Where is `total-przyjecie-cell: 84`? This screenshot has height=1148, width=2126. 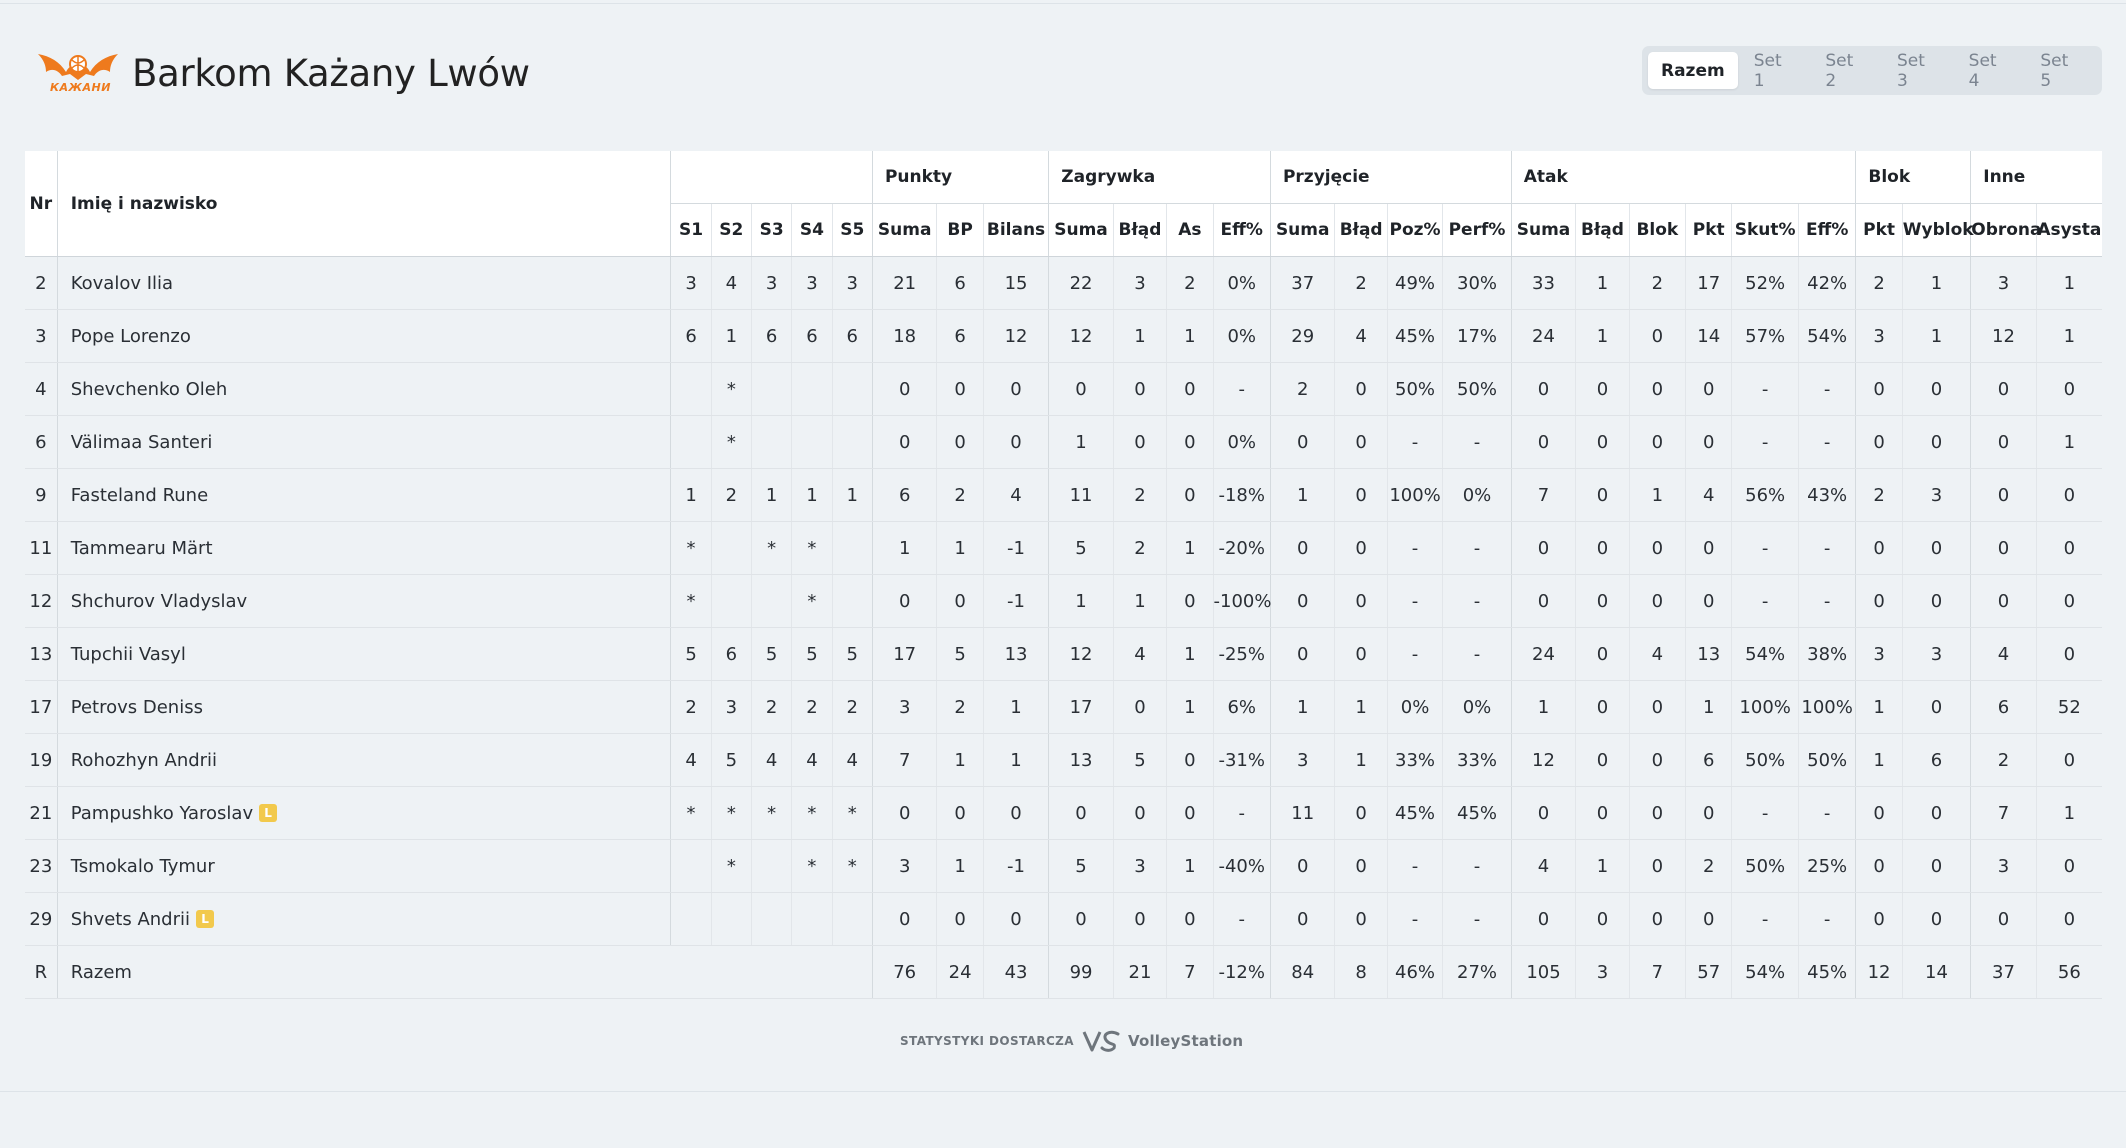 total-przyjecie-cell: 84 is located at coordinates (1302, 972).